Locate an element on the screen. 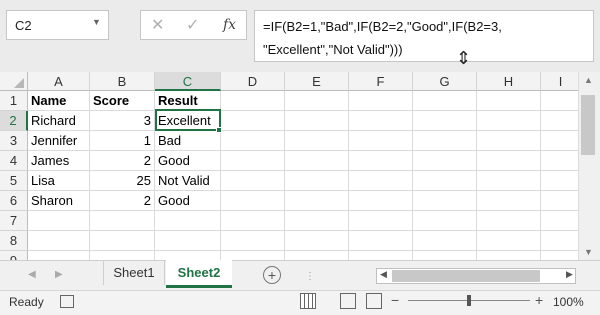 The height and width of the screenshot is (315, 600). scroll-left-icon: ◀ is located at coordinates (383, 274).